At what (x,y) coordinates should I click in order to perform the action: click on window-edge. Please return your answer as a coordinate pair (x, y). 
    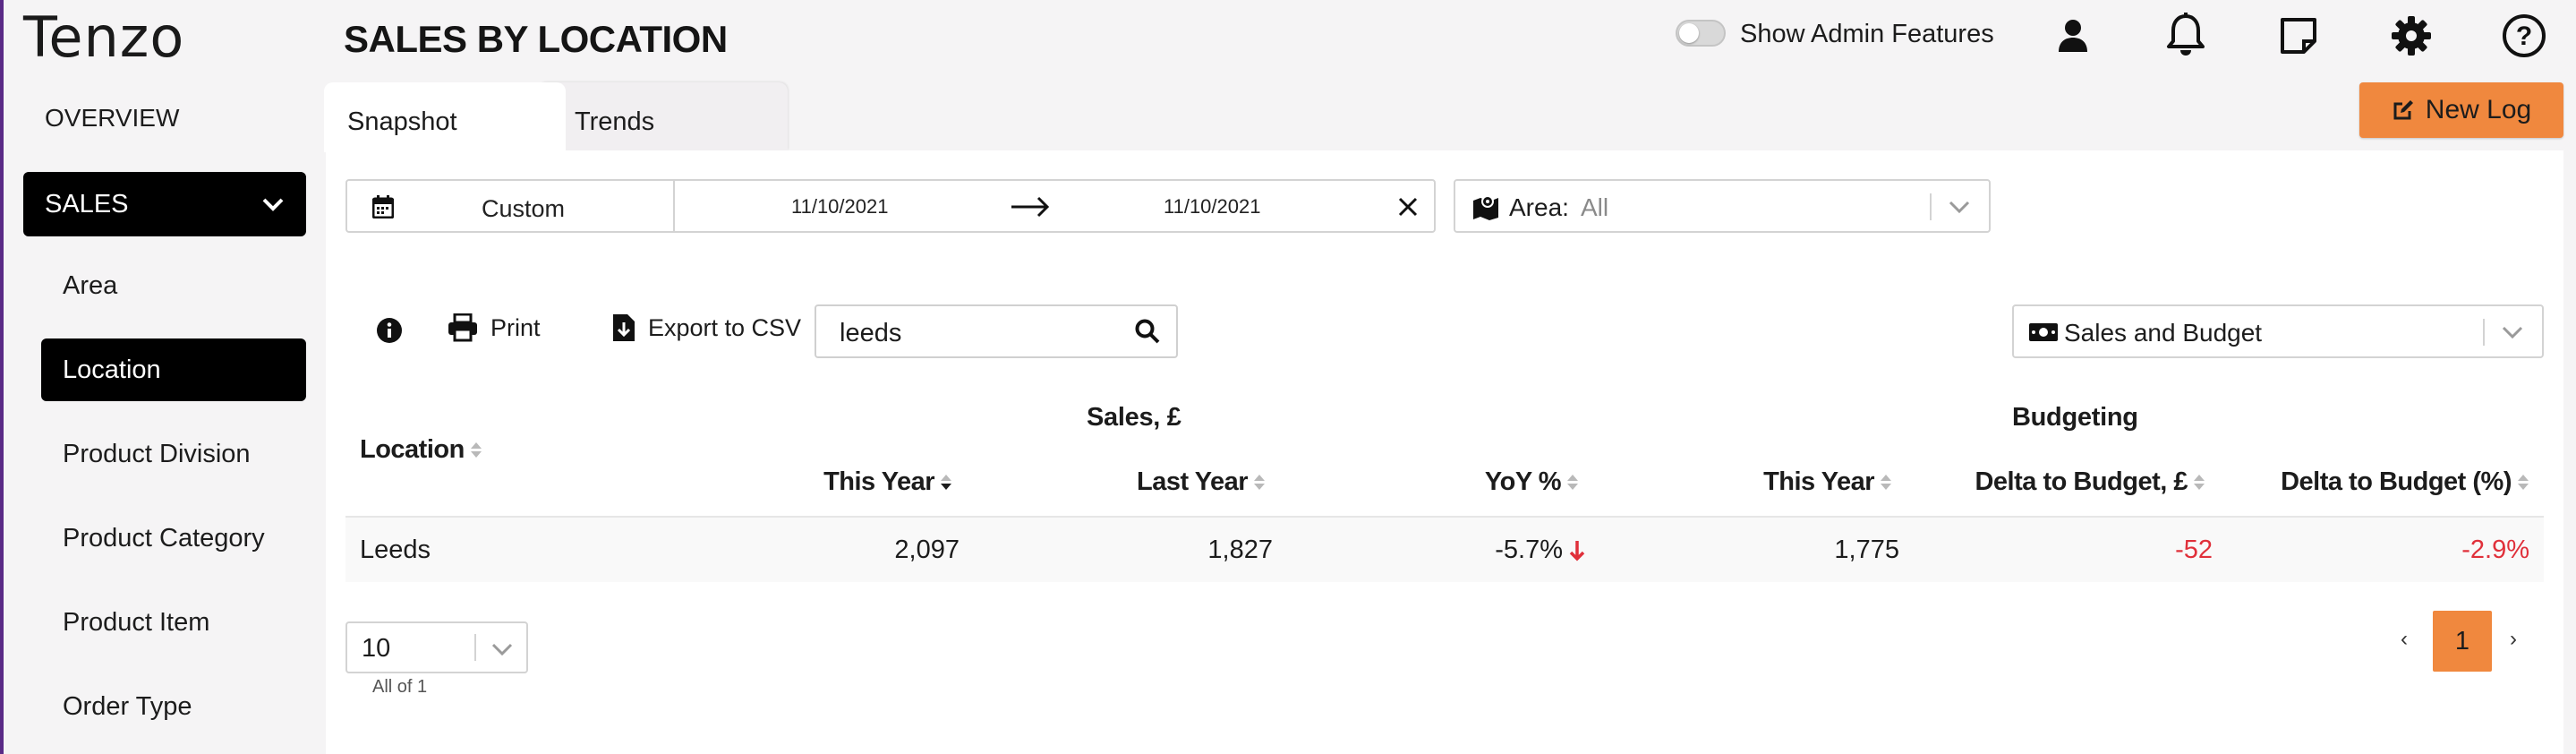
    Looking at the image, I should click on (2, 377).